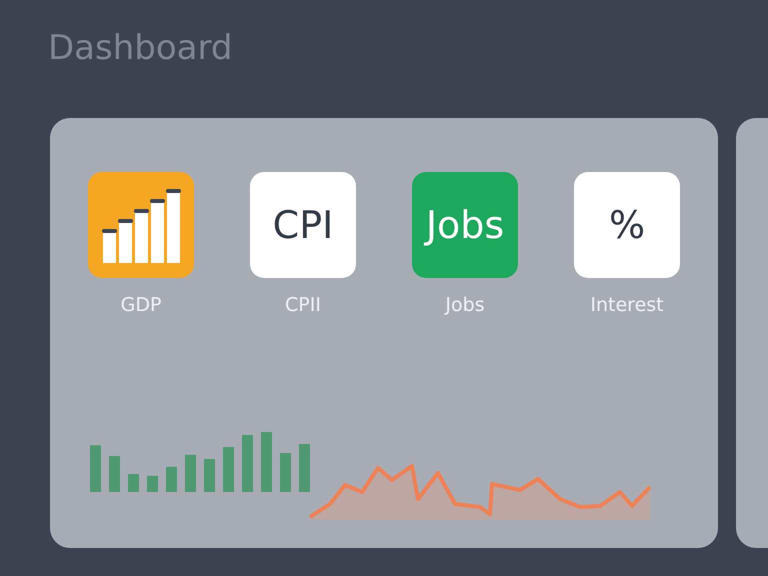 This screenshot has width=768, height=576. Describe the element at coordinates (465, 305) in the screenshot. I see `tile-label: Jobs` at that location.